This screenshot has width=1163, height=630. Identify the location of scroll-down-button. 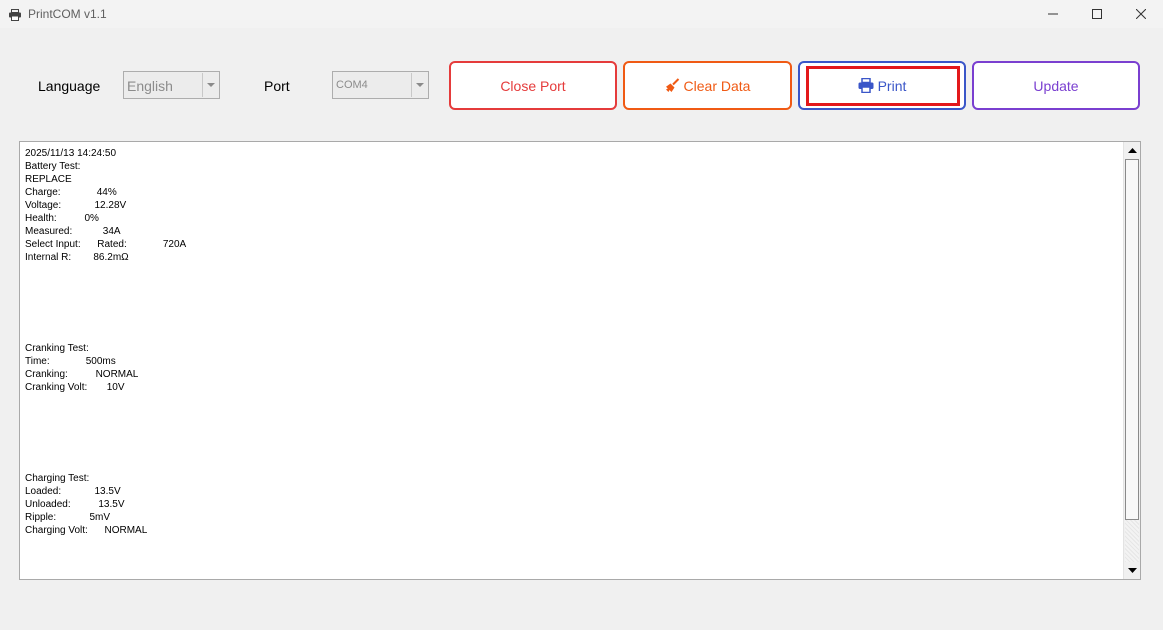
(1132, 570).